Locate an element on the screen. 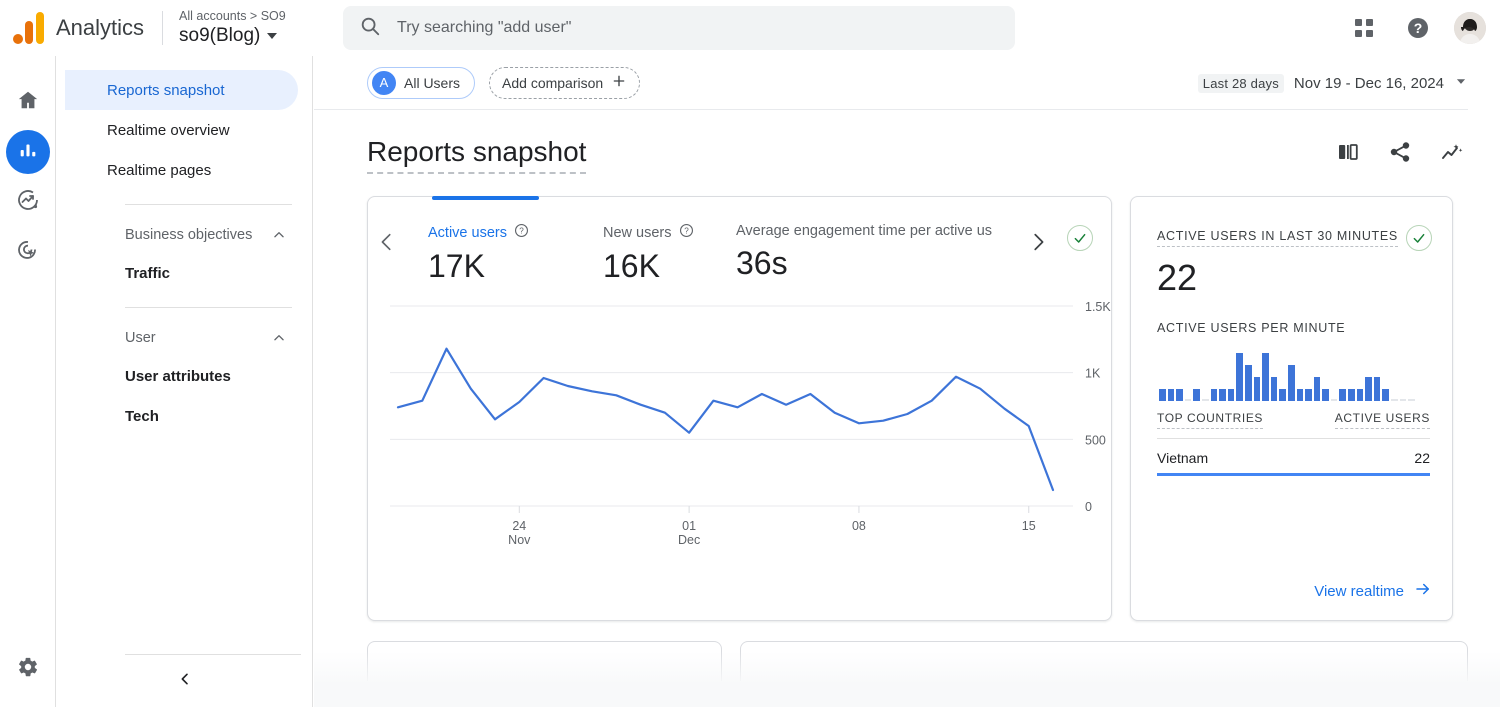 Image resolution: width=1500 pixels, height=707 pixels. svg-text: 500 is located at coordinates (1095, 440).